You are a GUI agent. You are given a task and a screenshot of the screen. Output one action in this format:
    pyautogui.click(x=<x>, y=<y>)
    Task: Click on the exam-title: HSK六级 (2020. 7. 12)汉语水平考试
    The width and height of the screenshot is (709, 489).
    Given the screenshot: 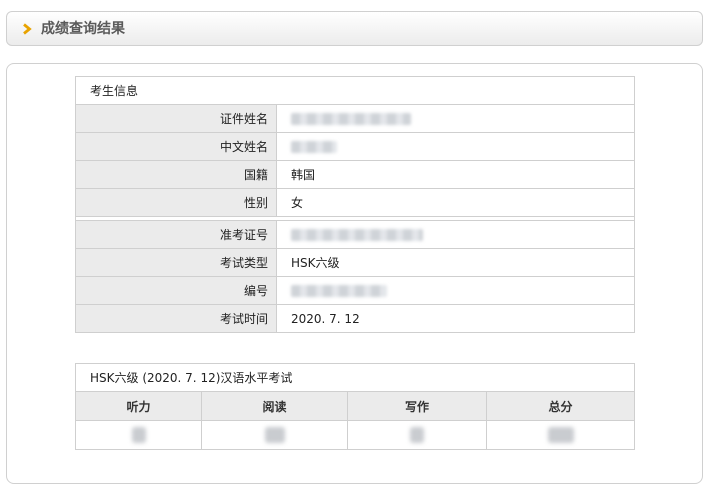 What is the action you would take?
    pyautogui.click(x=355, y=377)
    